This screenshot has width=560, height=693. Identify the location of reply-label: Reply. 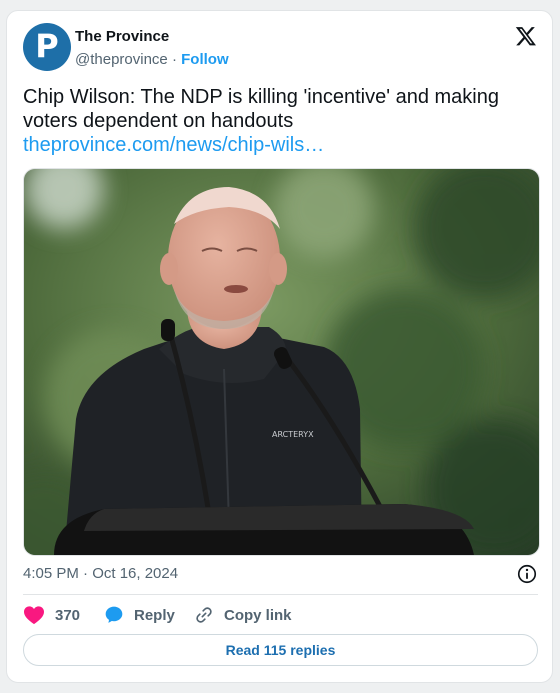
(154, 615).